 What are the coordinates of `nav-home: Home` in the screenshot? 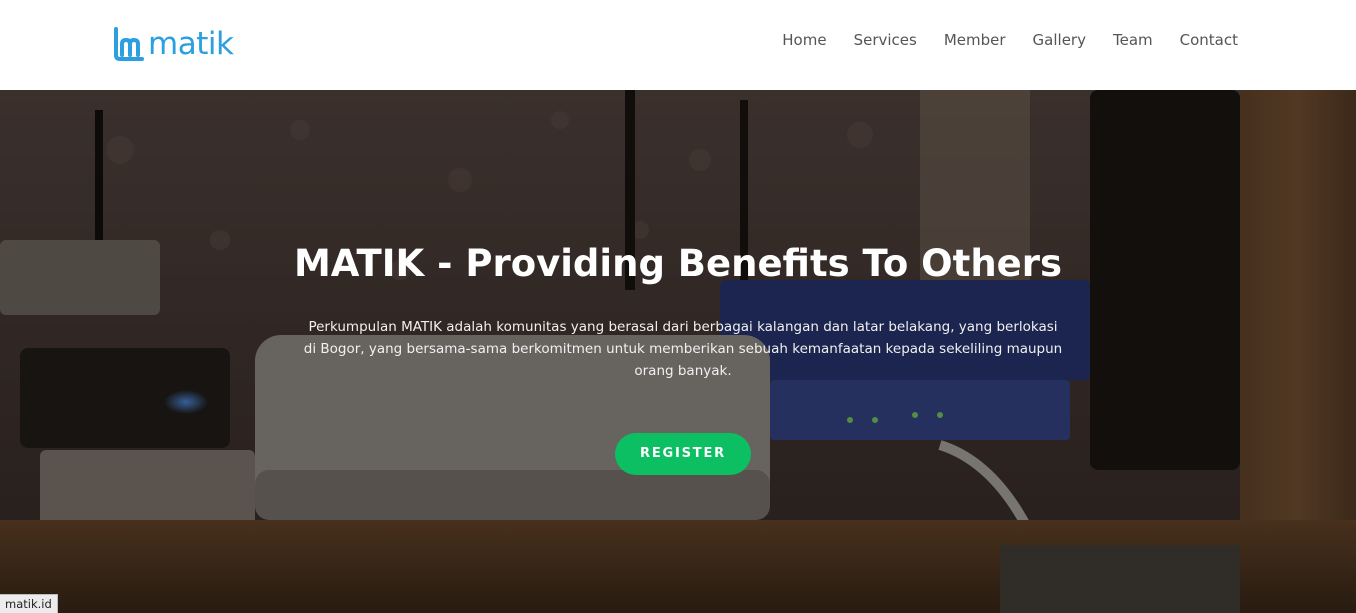 It's located at (804, 40).